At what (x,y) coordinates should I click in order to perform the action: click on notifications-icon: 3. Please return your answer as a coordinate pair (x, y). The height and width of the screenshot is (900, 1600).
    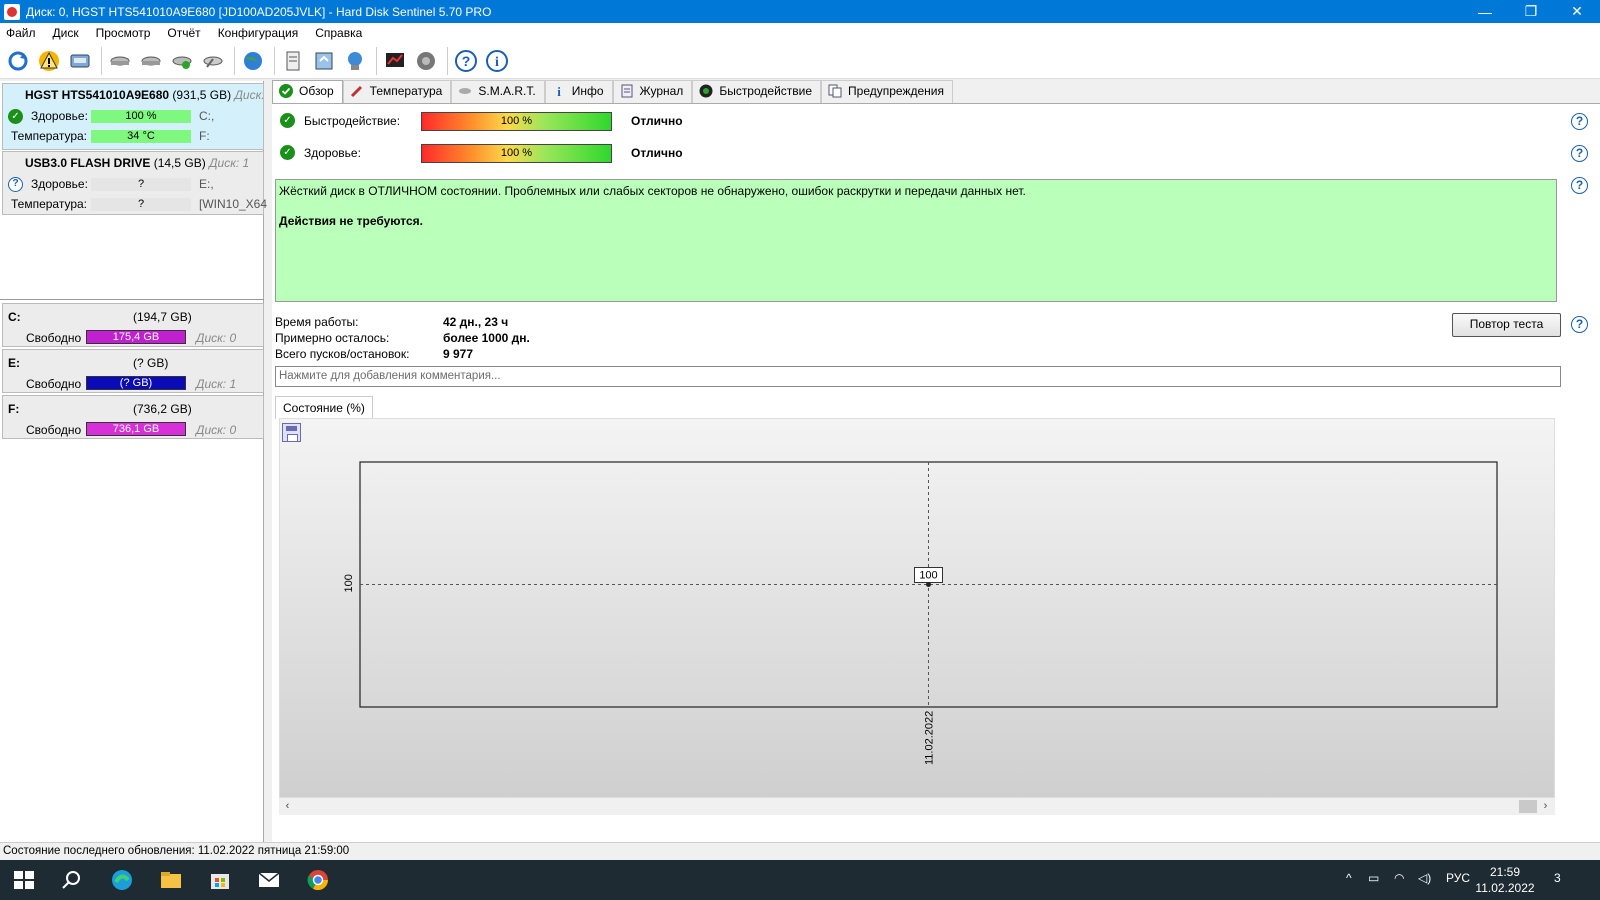
    Looking at the image, I should click on (1557, 878).